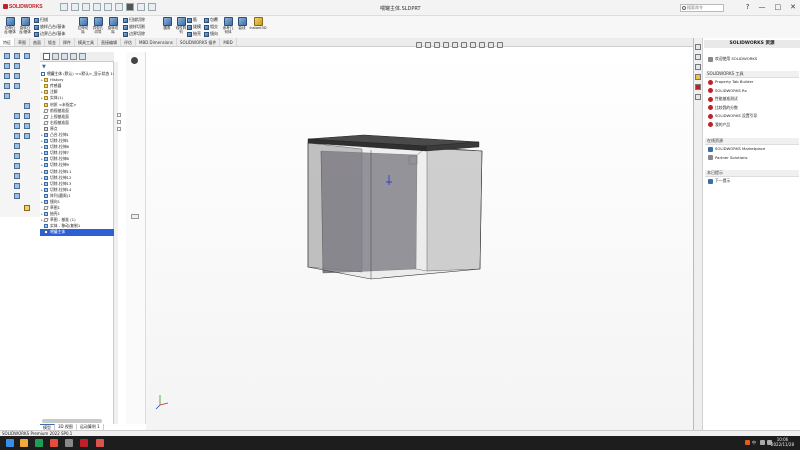 The width and height of the screenshot is (800, 450). Describe the element at coordinates (49, 34) in the screenshot. I see `boundary-boss-button: 边界凸台/基体` at that location.